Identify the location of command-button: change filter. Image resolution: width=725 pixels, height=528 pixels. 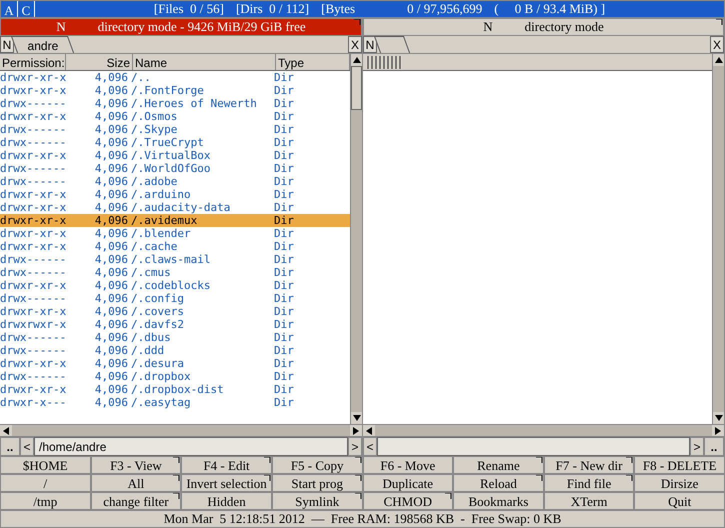
(136, 501).